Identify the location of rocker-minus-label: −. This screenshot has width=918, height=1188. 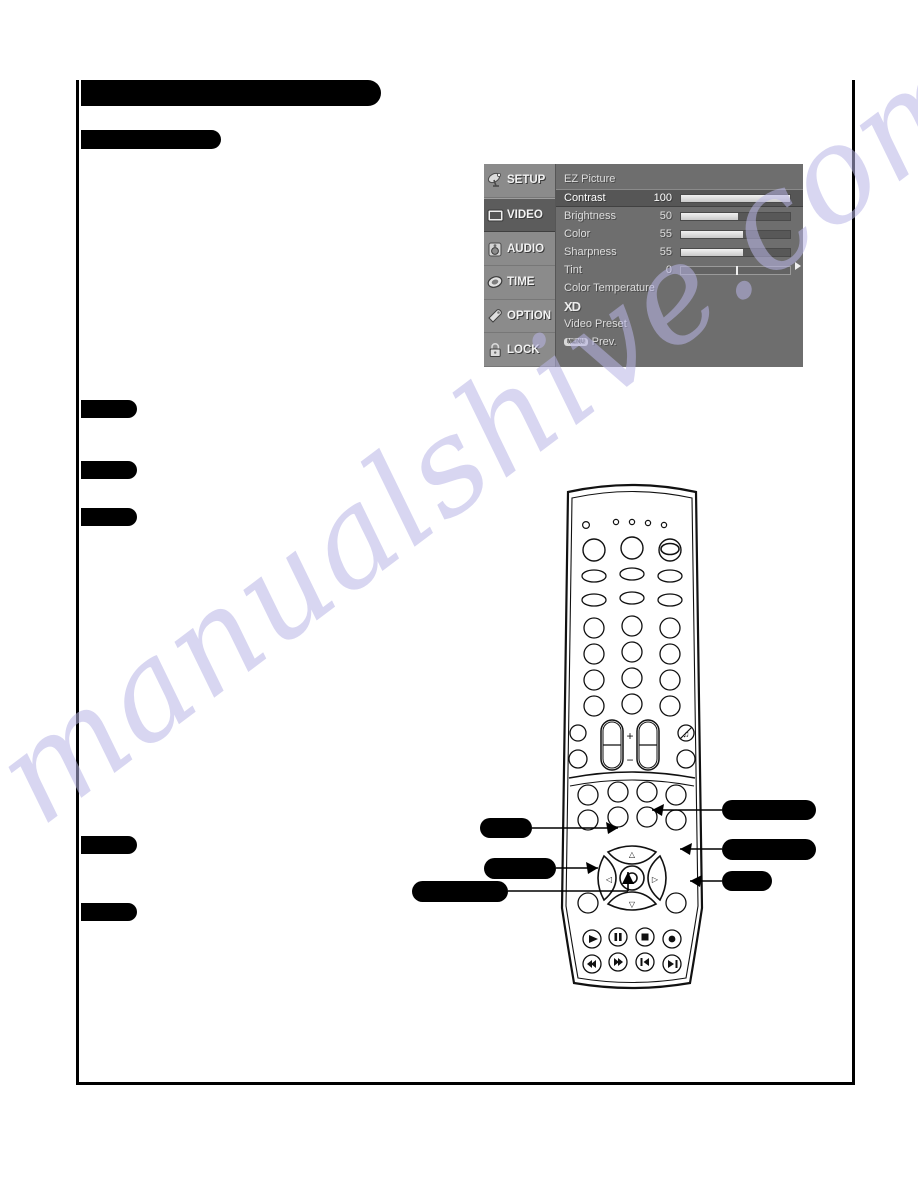
(629, 760).